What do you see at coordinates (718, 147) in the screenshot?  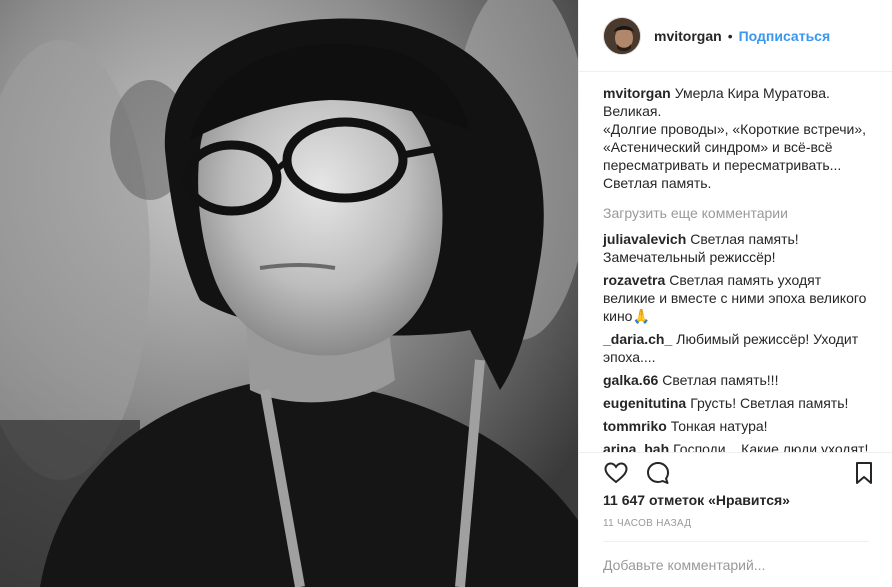 I see `caption-line: «Астенический синдром» и всё-всё` at bounding box center [718, 147].